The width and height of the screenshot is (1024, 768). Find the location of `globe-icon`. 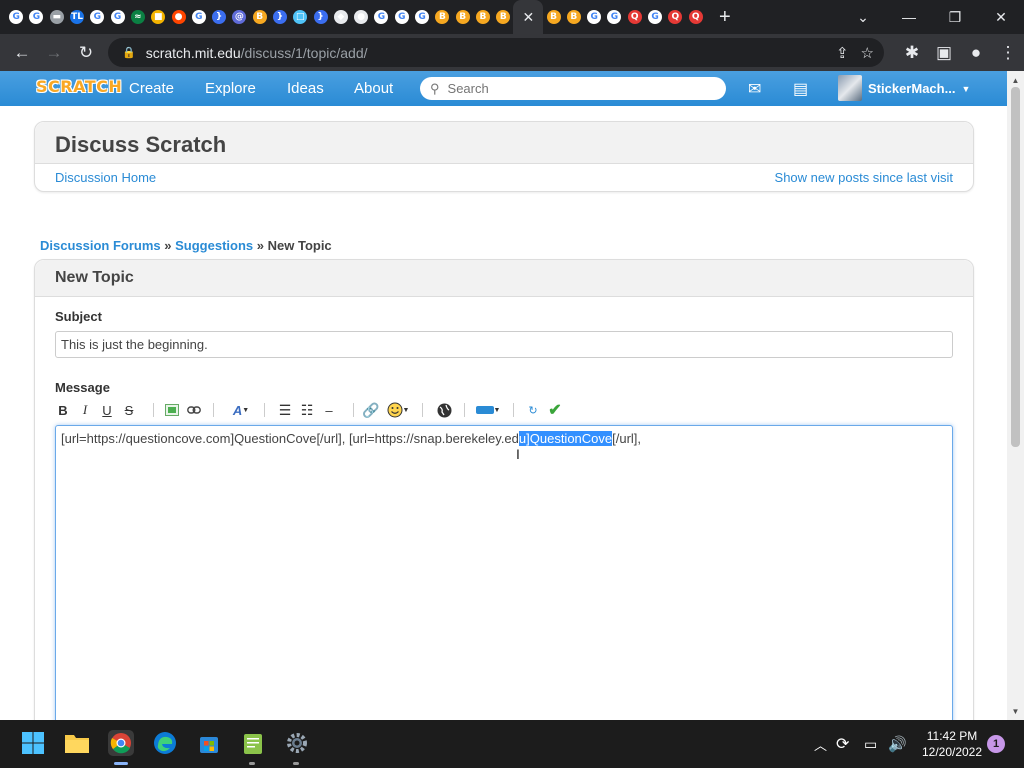

globe-icon is located at coordinates (444, 410).